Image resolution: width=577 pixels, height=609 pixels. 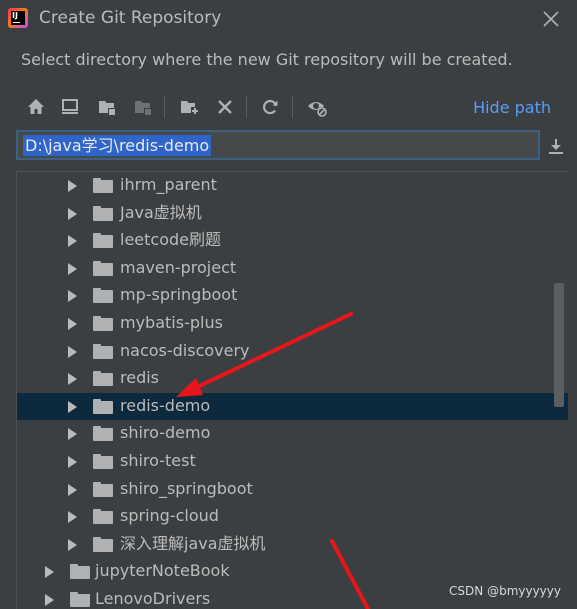 I want to click on tree-item-label: redis, so click(x=140, y=378).